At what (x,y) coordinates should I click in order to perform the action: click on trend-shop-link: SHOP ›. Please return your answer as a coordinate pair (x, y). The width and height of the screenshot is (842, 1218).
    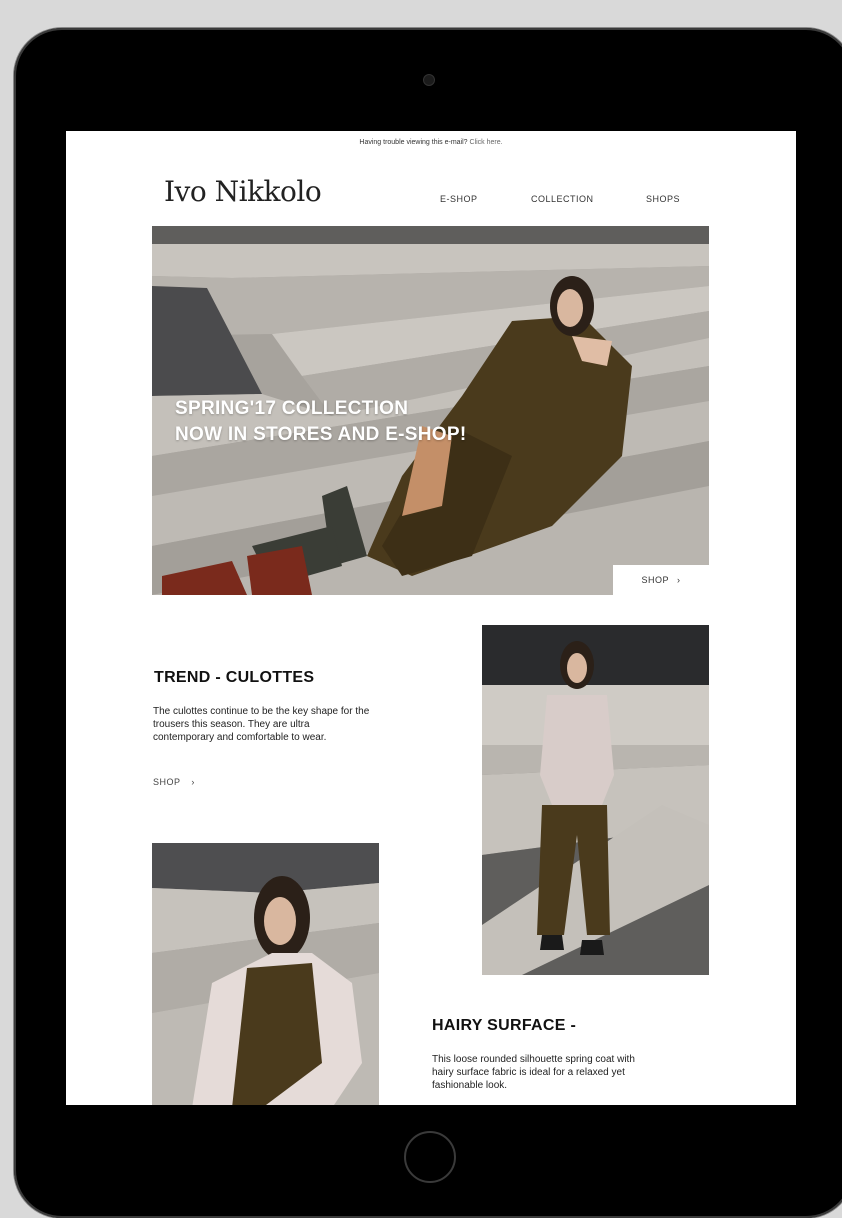
    Looking at the image, I should click on (174, 782).